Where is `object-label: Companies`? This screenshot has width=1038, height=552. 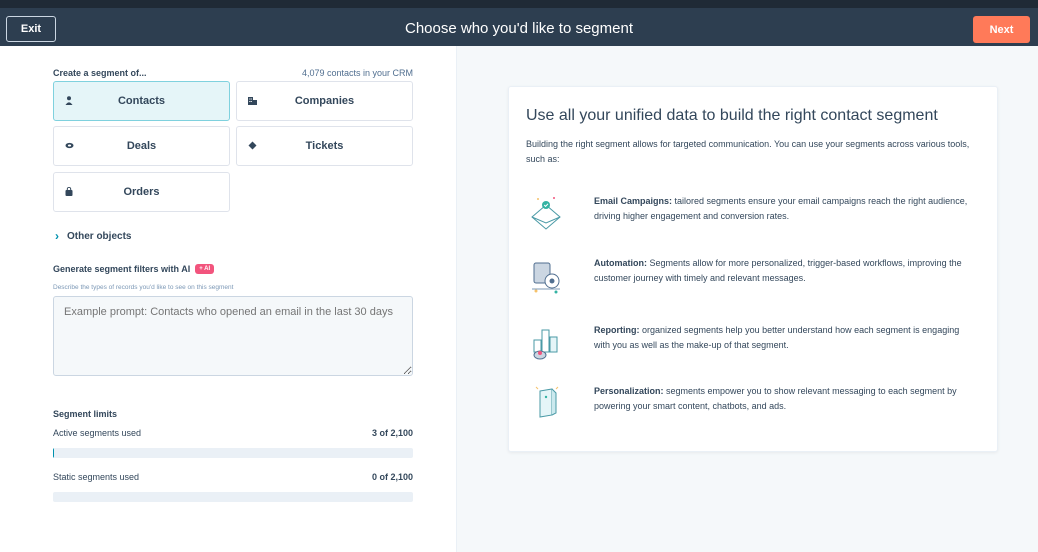
object-label: Companies is located at coordinates (324, 101).